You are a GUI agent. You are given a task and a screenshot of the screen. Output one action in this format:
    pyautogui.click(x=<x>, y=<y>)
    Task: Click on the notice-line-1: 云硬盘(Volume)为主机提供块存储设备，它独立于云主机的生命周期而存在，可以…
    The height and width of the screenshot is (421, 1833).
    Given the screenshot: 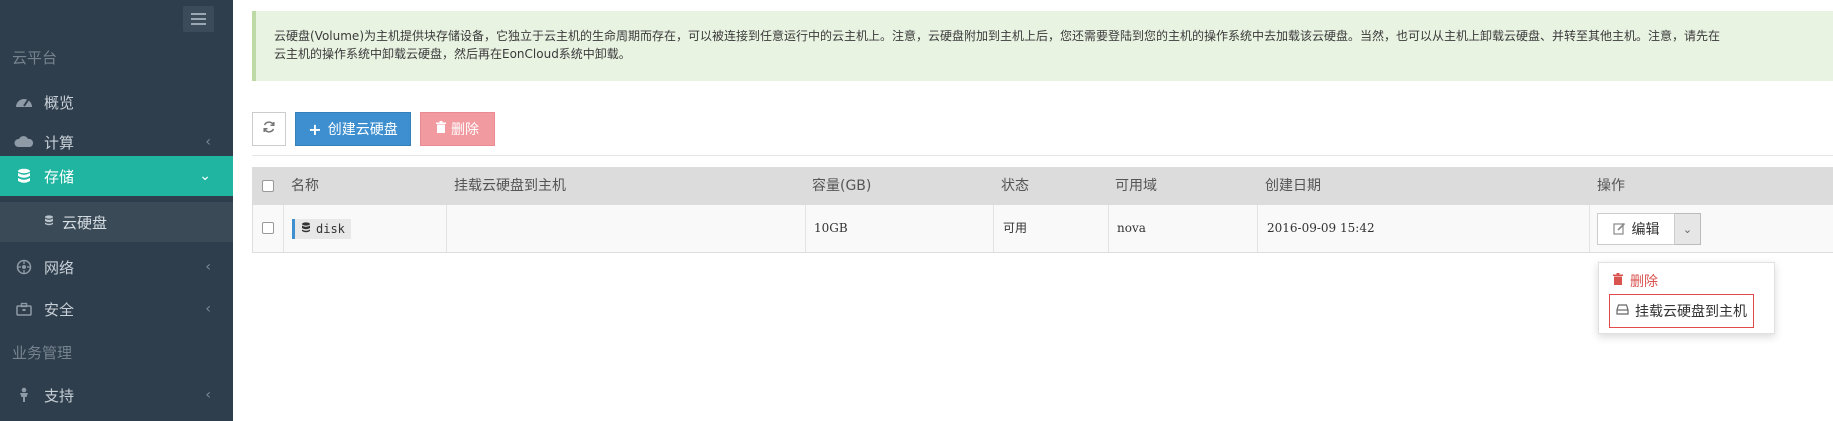 What is the action you would take?
    pyautogui.click(x=997, y=36)
    